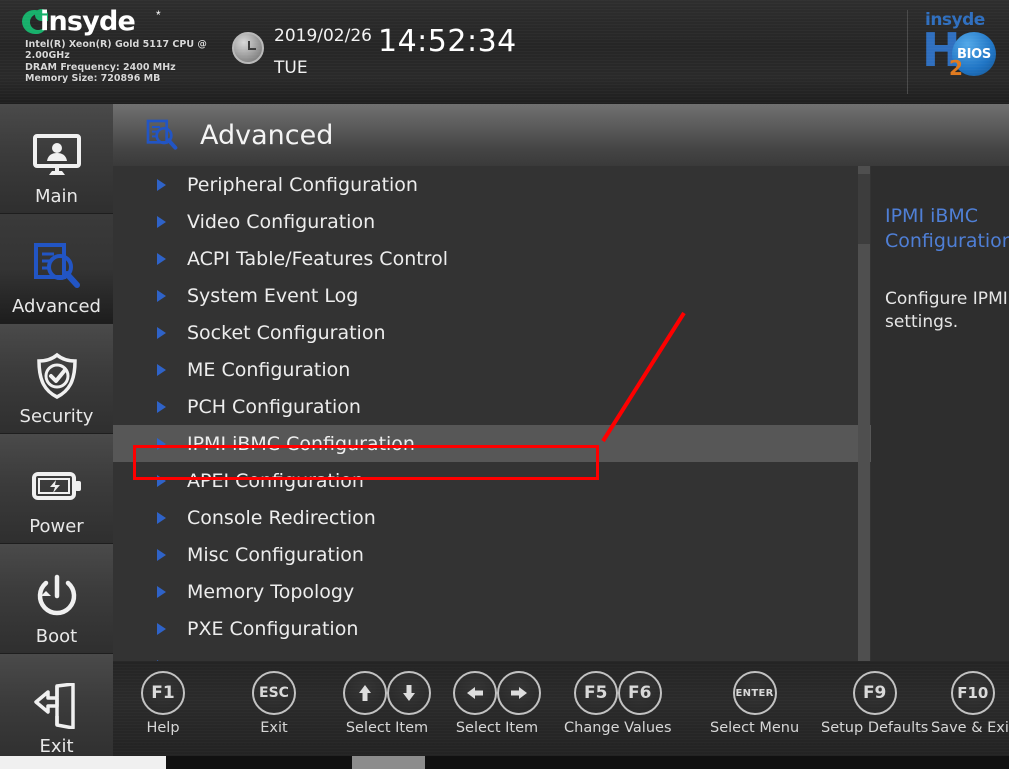 The image size is (1009, 769). I want to click on fkey-select-menu: ENTER Select Menu, so click(754, 703).